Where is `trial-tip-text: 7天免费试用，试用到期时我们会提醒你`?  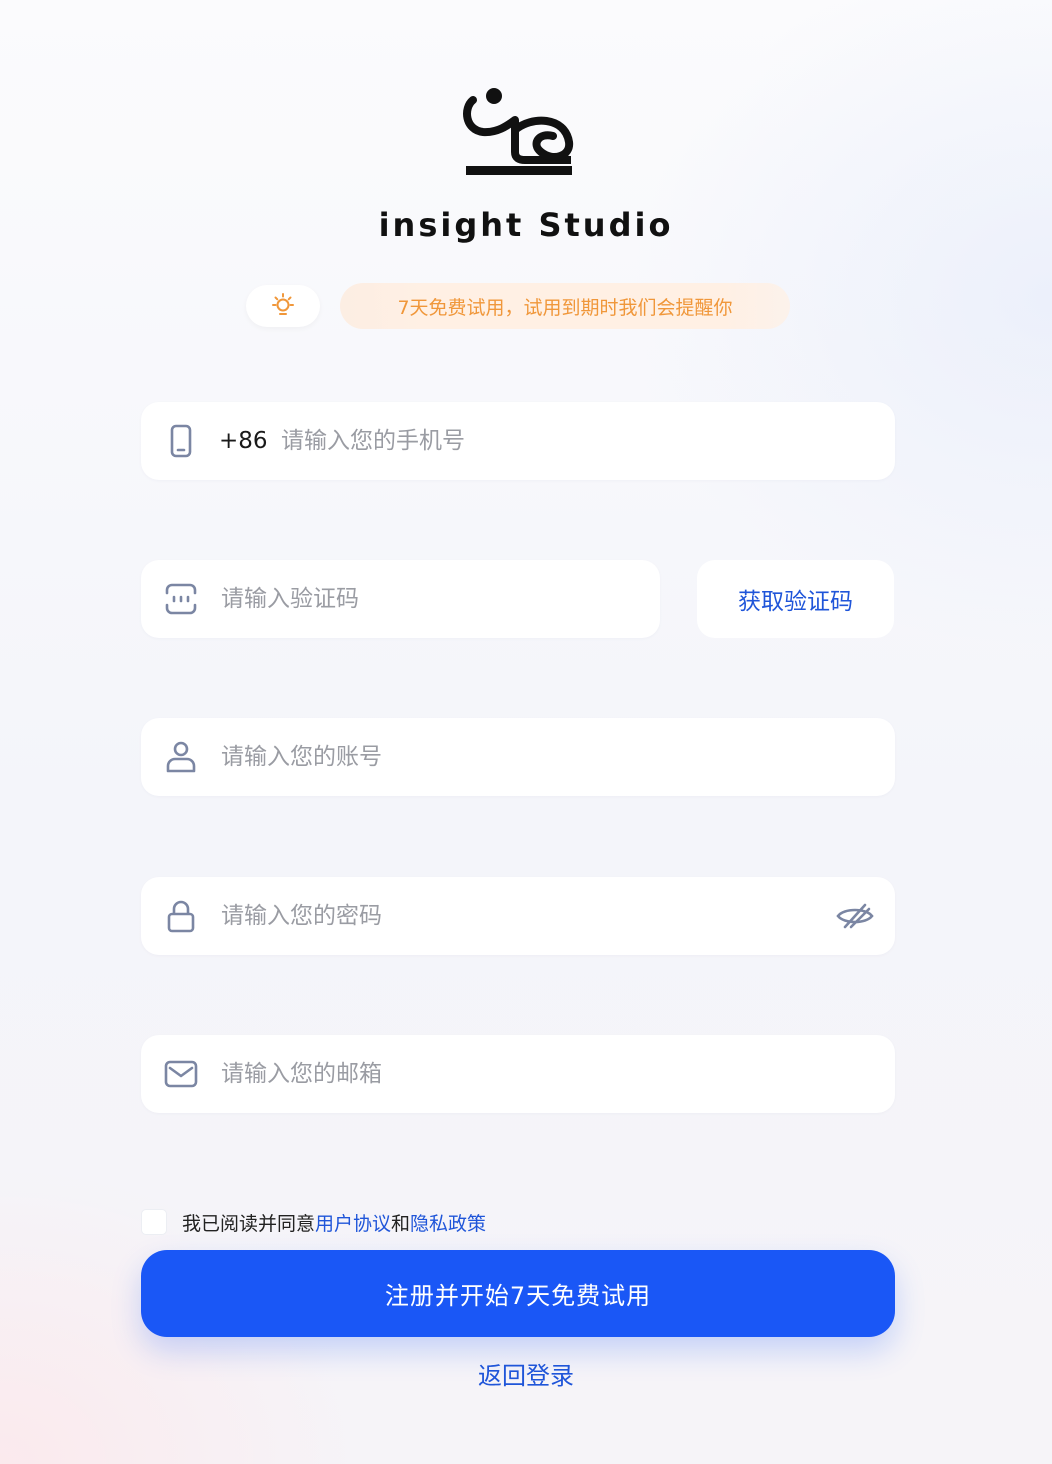 trial-tip-text: 7天免费试用，试用到期时我们会提醒你 is located at coordinates (565, 307).